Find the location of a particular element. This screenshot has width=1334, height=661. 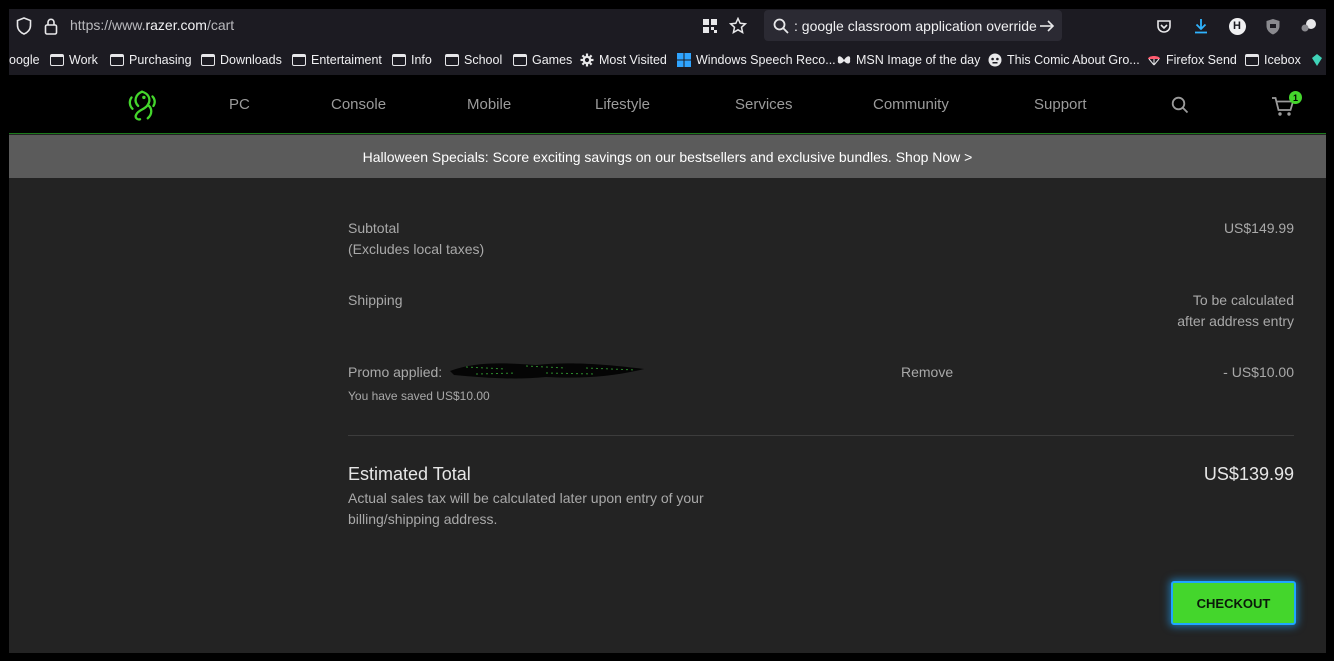

shipping-value-line1: To be calculated is located at coordinates (1243, 300).